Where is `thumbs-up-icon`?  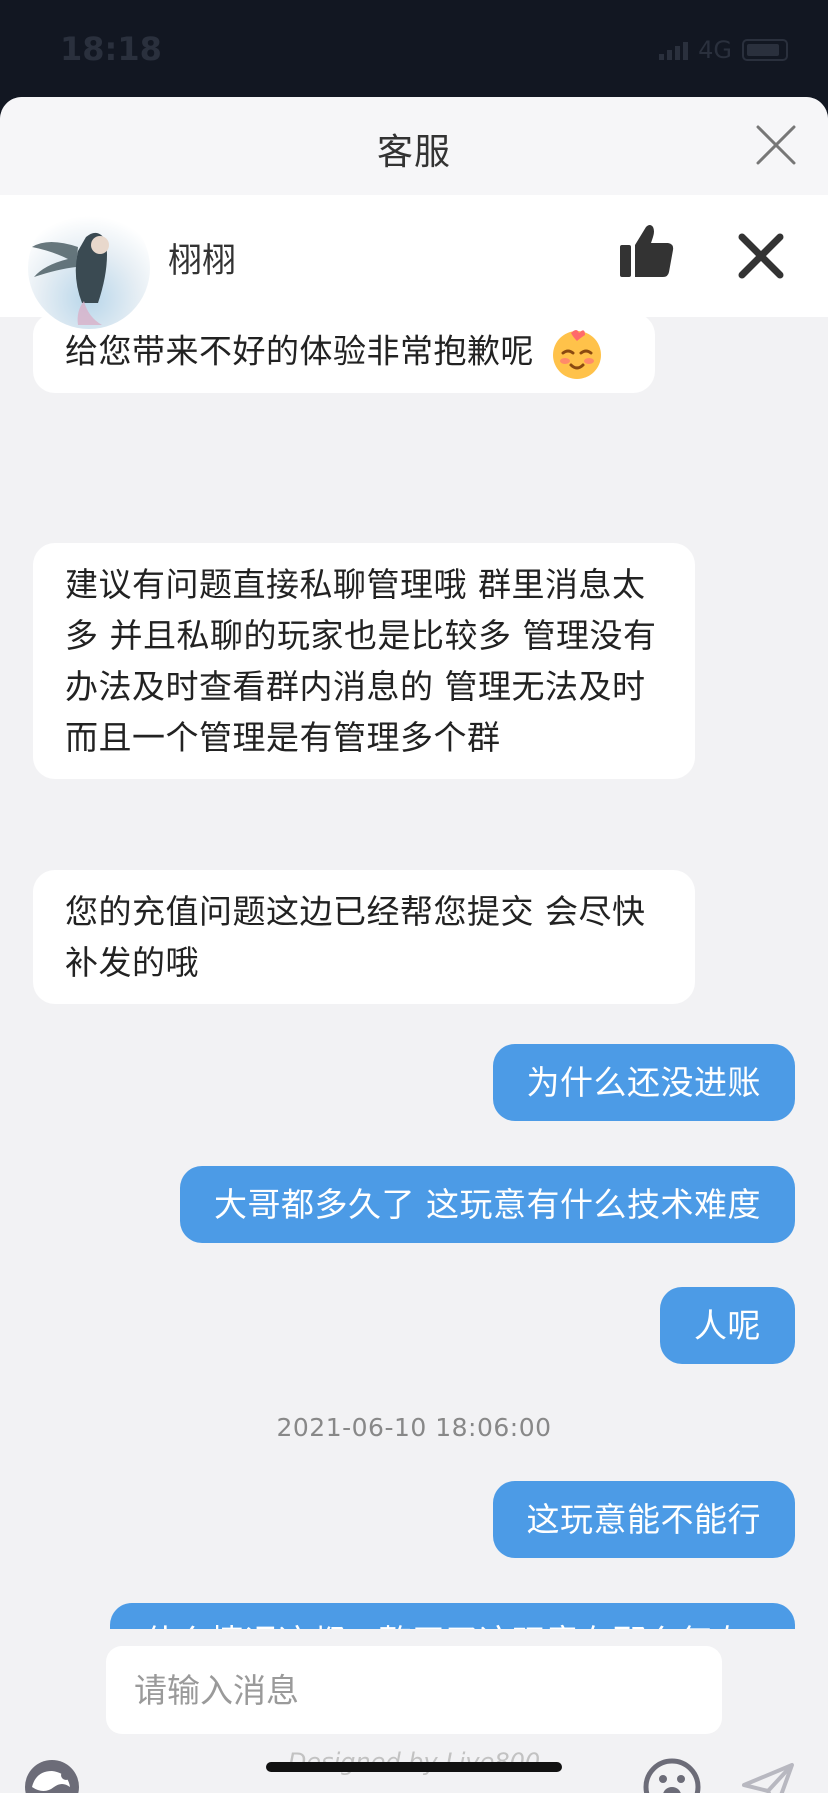 thumbs-up-icon is located at coordinates (647, 252).